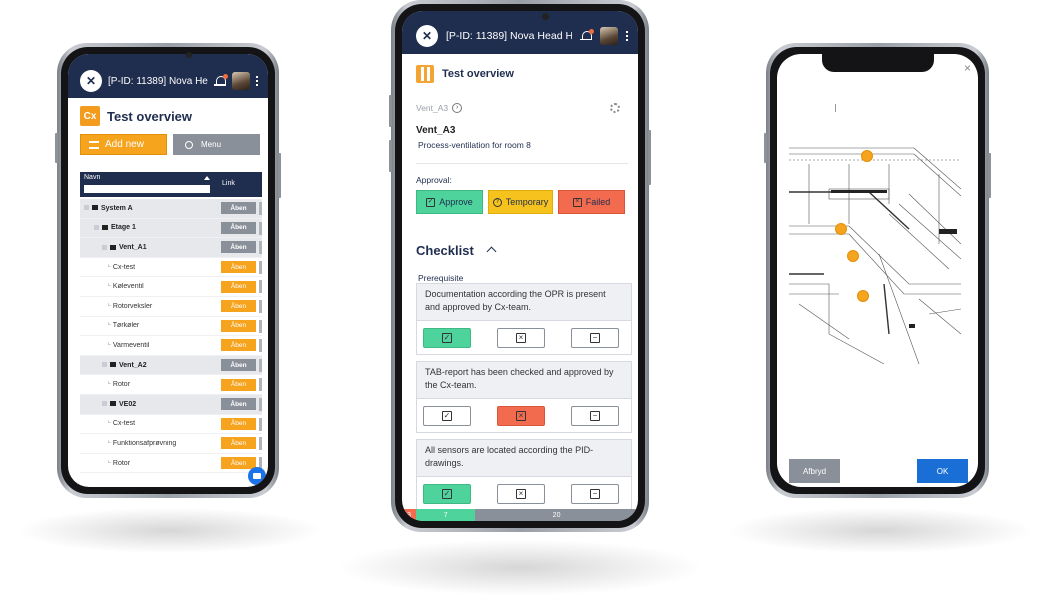 The height and width of the screenshot is (597, 1055). I want to click on tree-group-row: VE02 Åben, so click(171, 405).